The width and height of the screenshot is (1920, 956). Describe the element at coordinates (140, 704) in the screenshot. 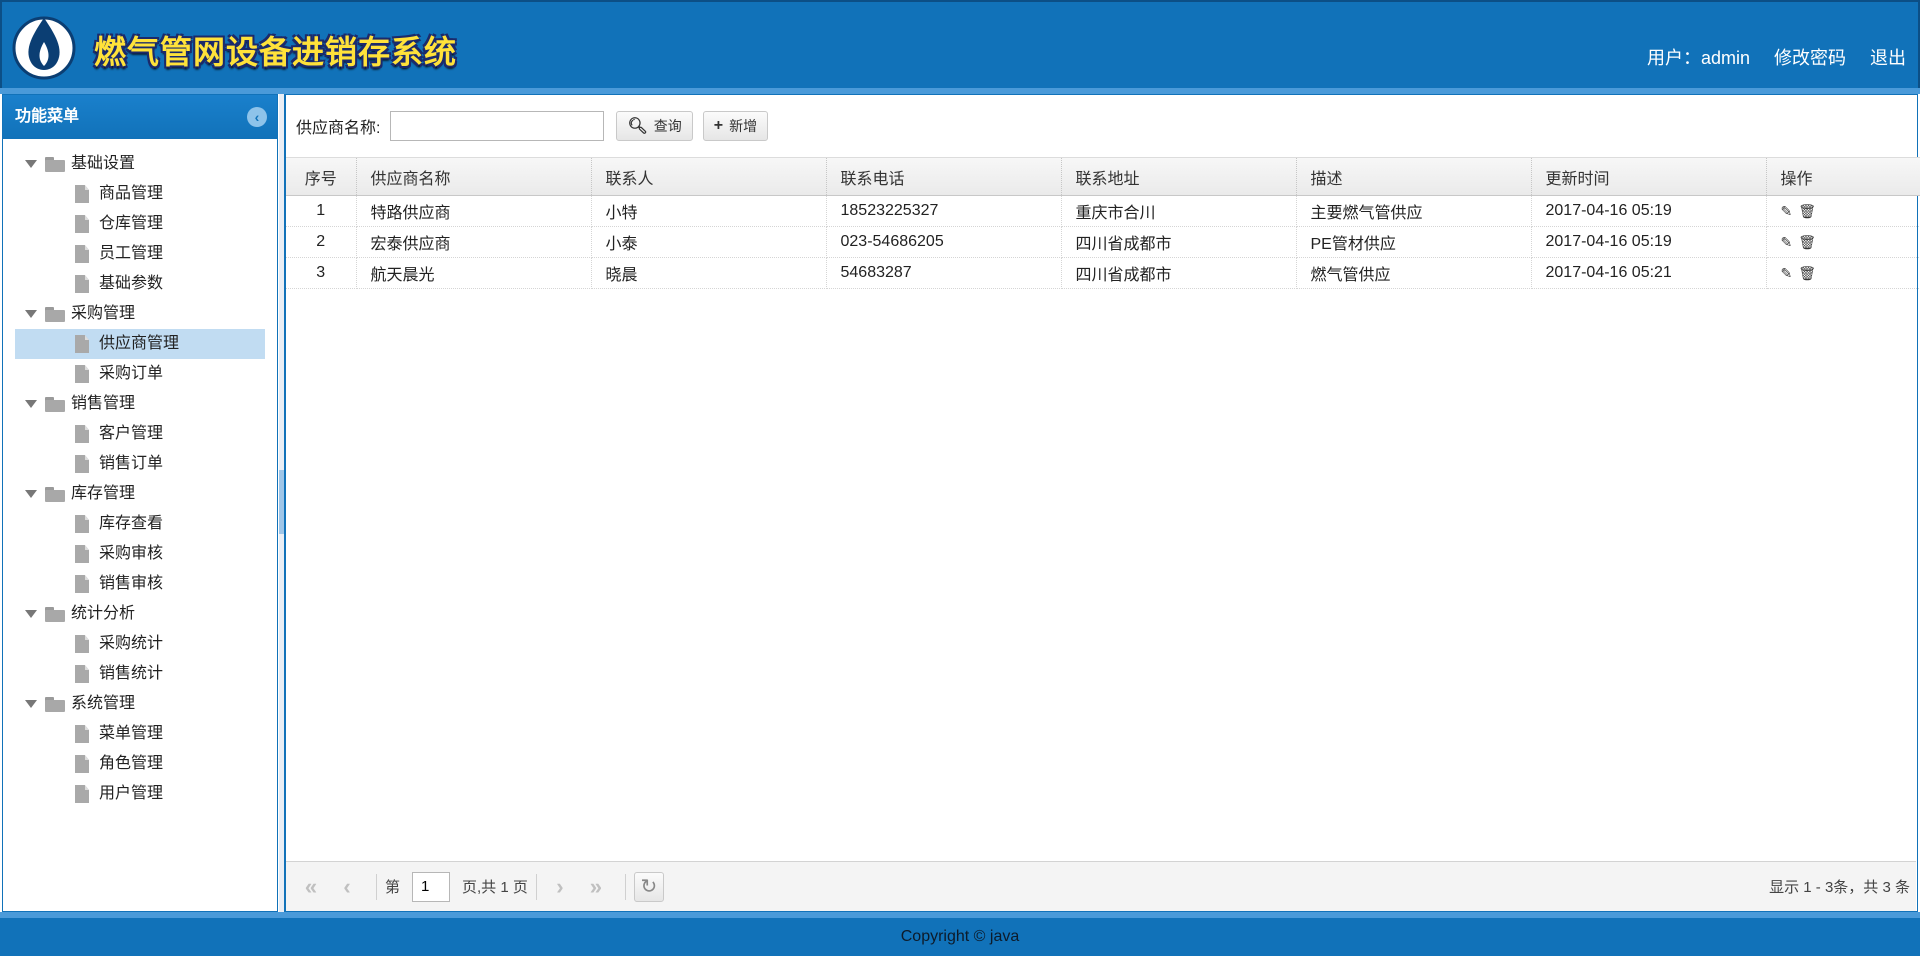

I see `menu-group-system: 系统管理` at that location.